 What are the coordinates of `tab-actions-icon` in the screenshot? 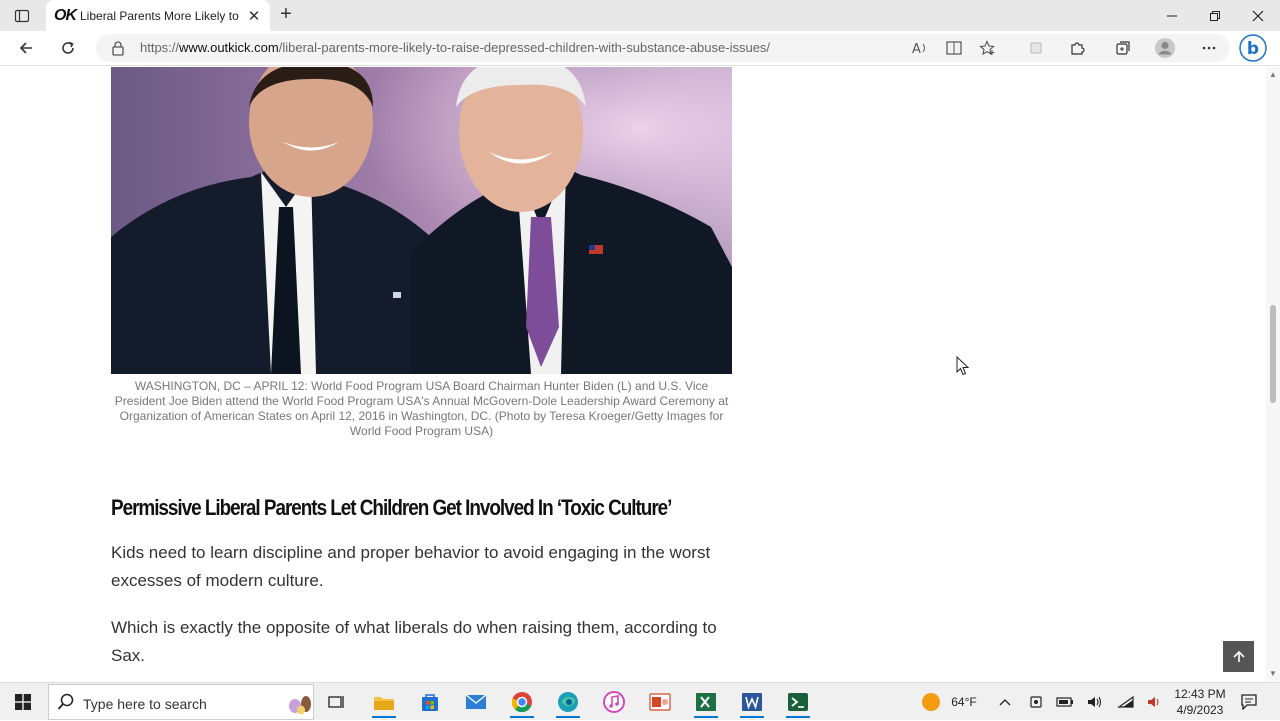 It's located at (22, 16).